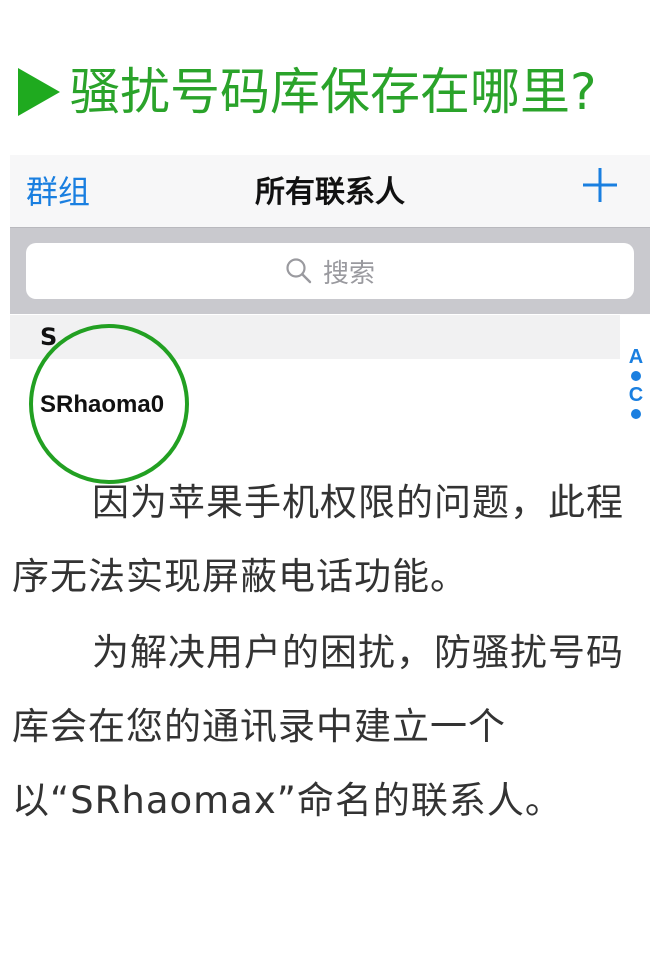  I want to click on section-index-bar: A C, so click(636, 391).